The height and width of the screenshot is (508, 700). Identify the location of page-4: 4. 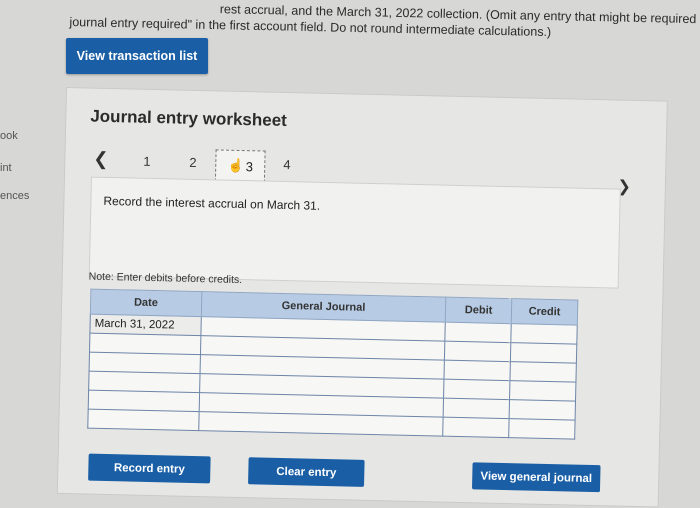
(287, 164).